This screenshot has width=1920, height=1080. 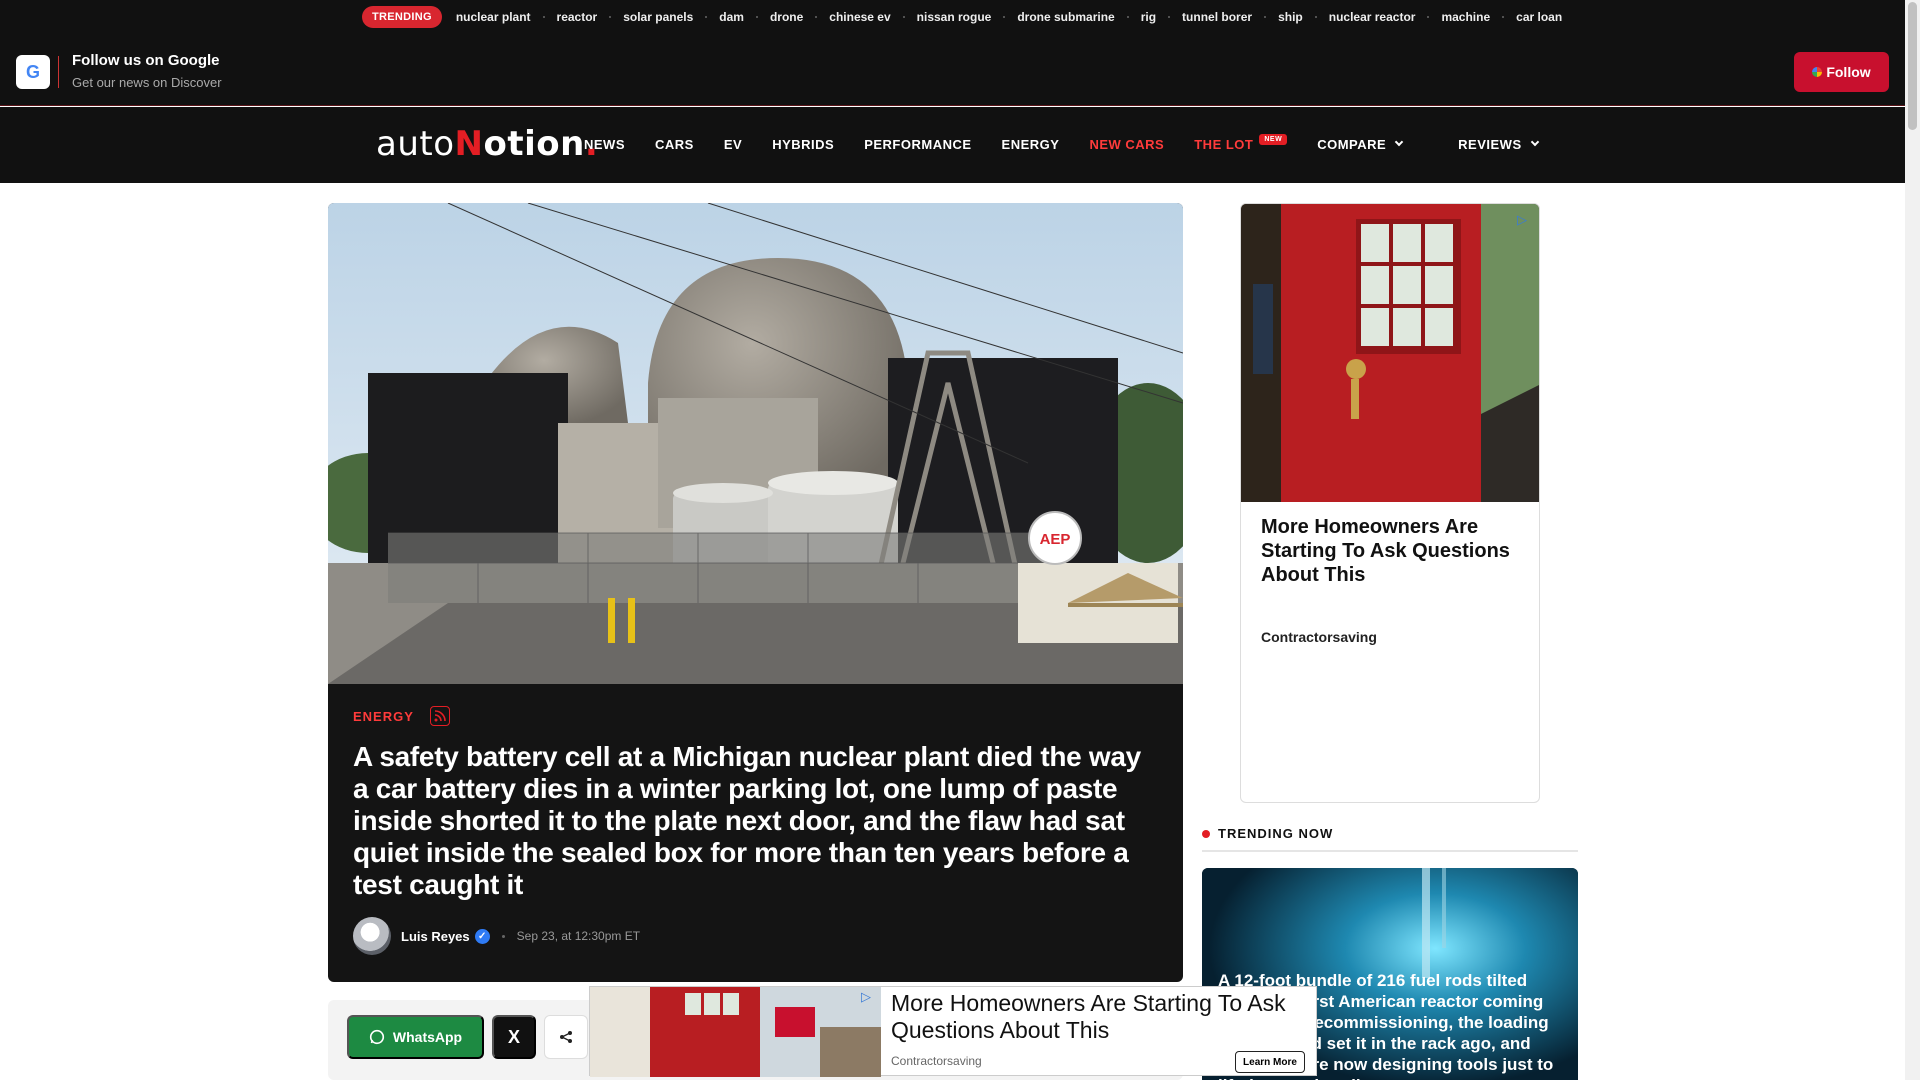 I want to click on scrollbar, so click(x=1912, y=540).